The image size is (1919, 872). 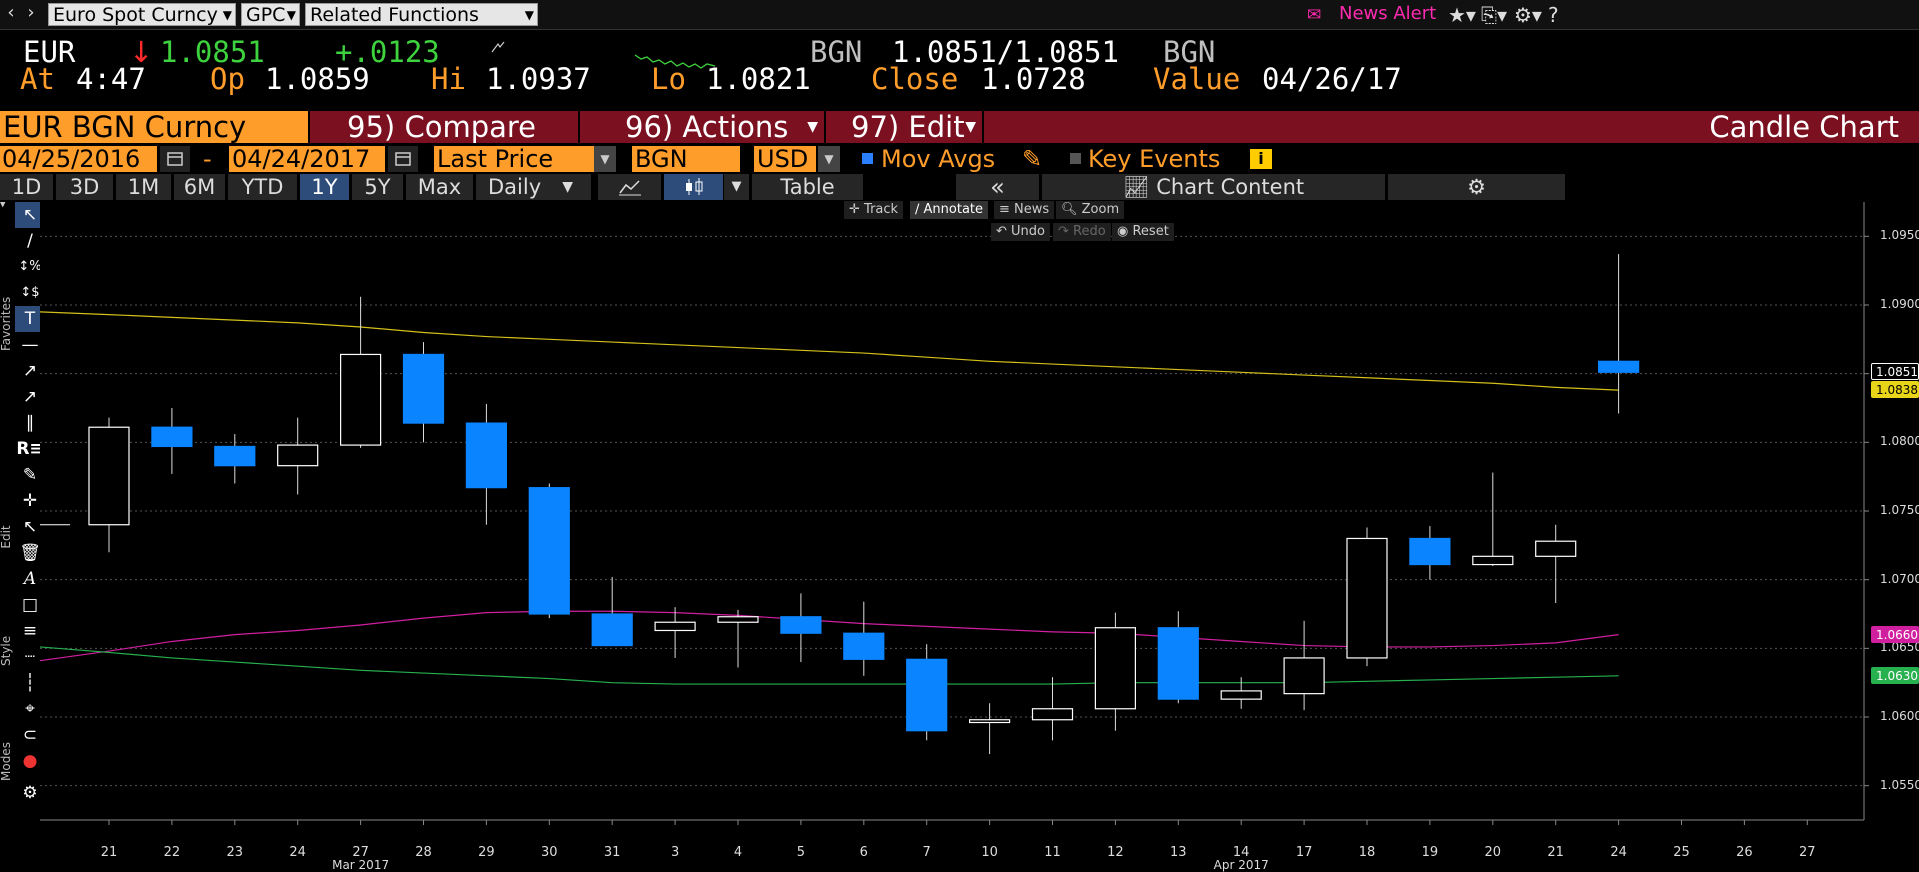 What do you see at coordinates (1052, 852) in the screenshot?
I see `x-tick-label: 11` at bounding box center [1052, 852].